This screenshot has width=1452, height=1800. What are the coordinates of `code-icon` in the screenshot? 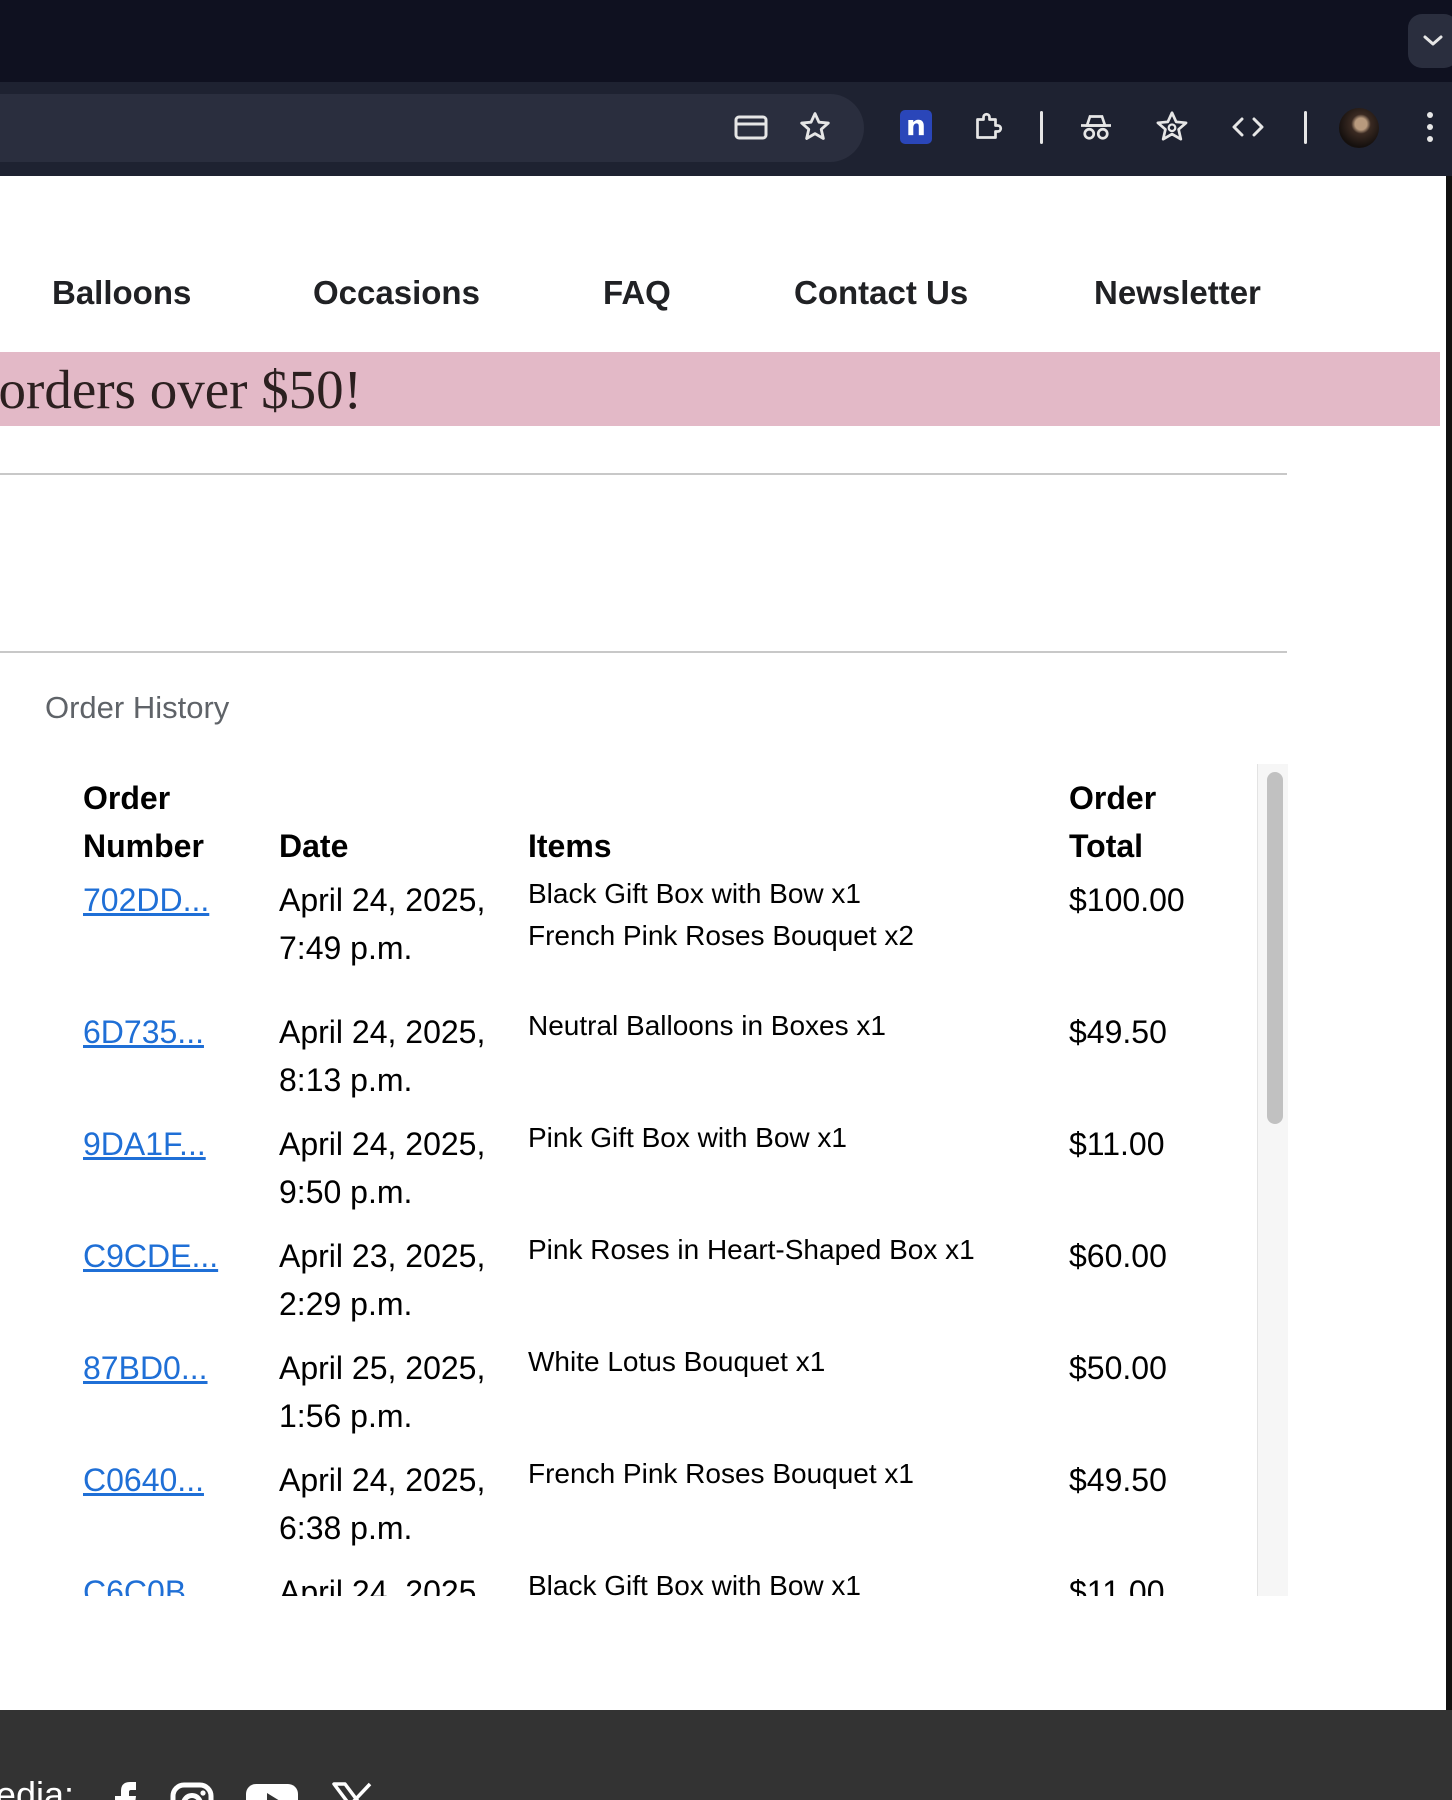 It's located at (1248, 127).